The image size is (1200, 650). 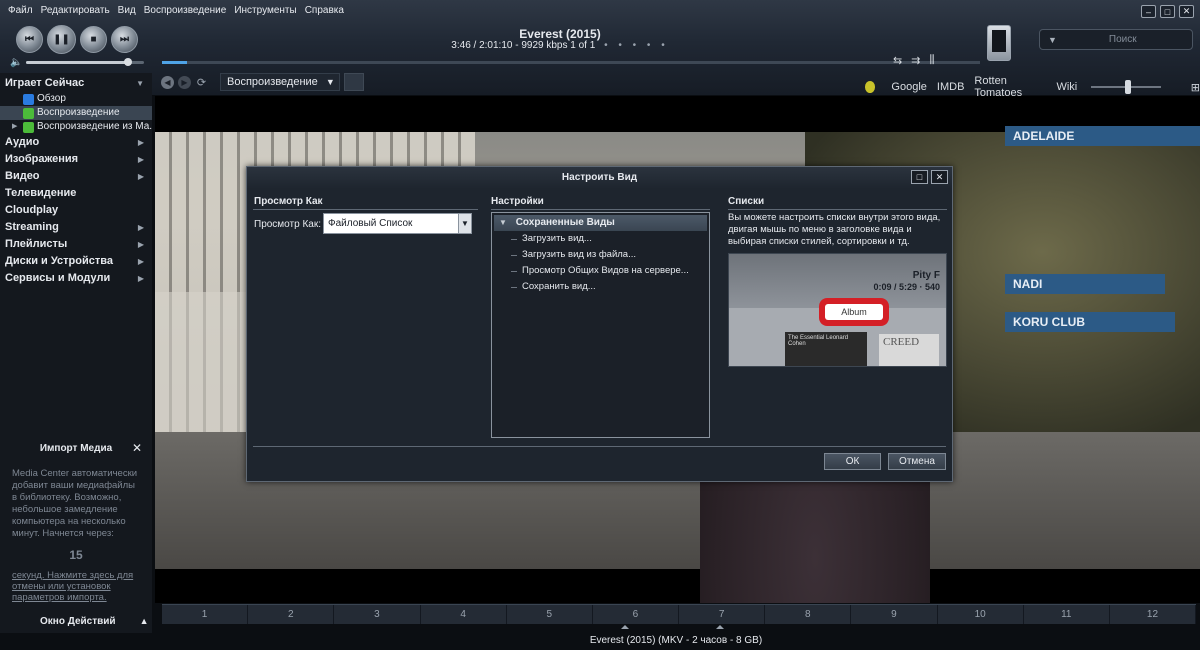 What do you see at coordinates (354, 82) in the screenshot?
I see `view-layout-button` at bounding box center [354, 82].